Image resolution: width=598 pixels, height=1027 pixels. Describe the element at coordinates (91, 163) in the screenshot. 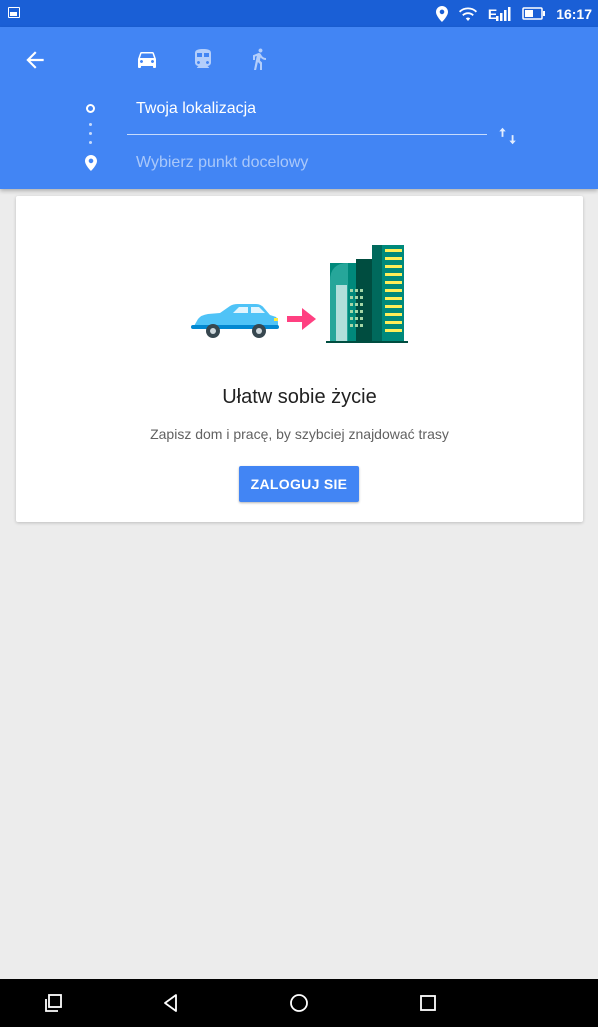

I see `destination-pin-icon` at that location.